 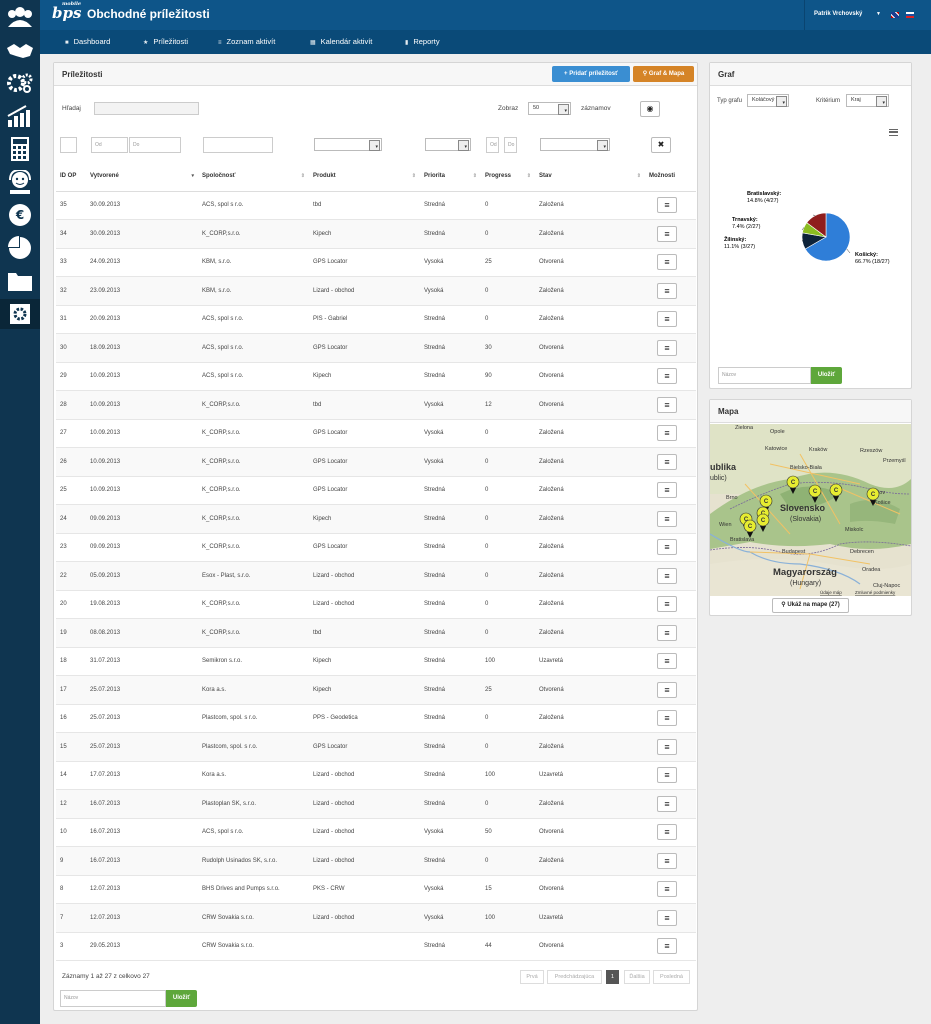 I want to click on pager-first: Prvá, so click(x=532, y=977).